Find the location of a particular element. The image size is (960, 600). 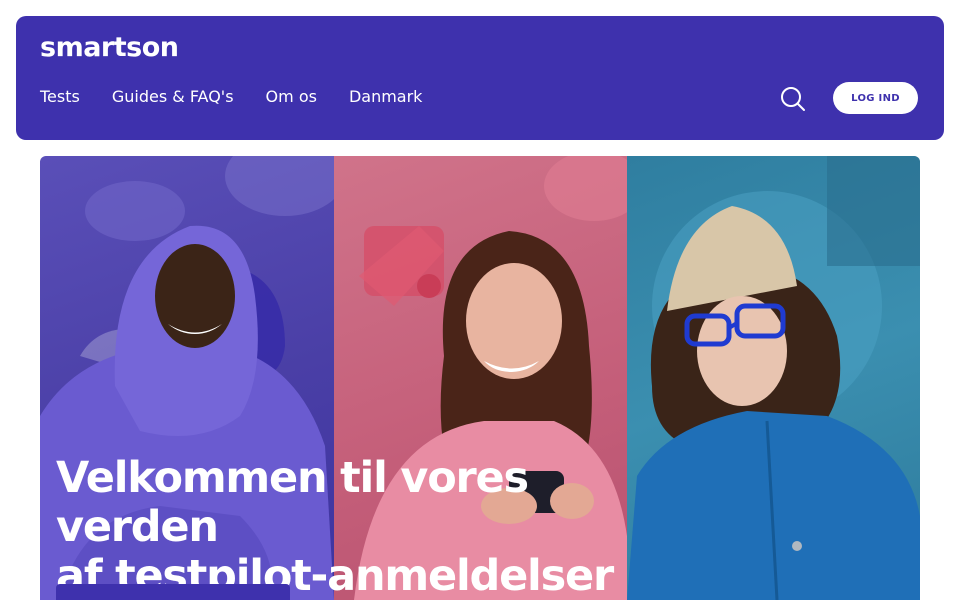

main-nav: Tests Guides & FAQ's Om os Danmark is located at coordinates (231, 97).